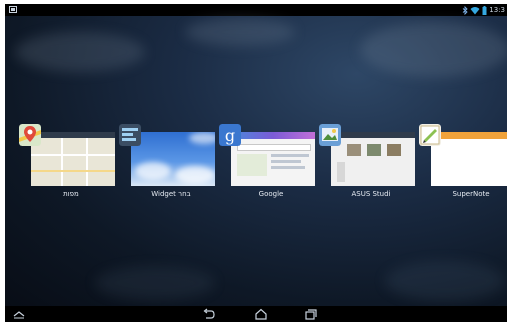 This screenshot has width=510, height=324. Describe the element at coordinates (19, 314) in the screenshot. I see `recents-up-icon` at that location.